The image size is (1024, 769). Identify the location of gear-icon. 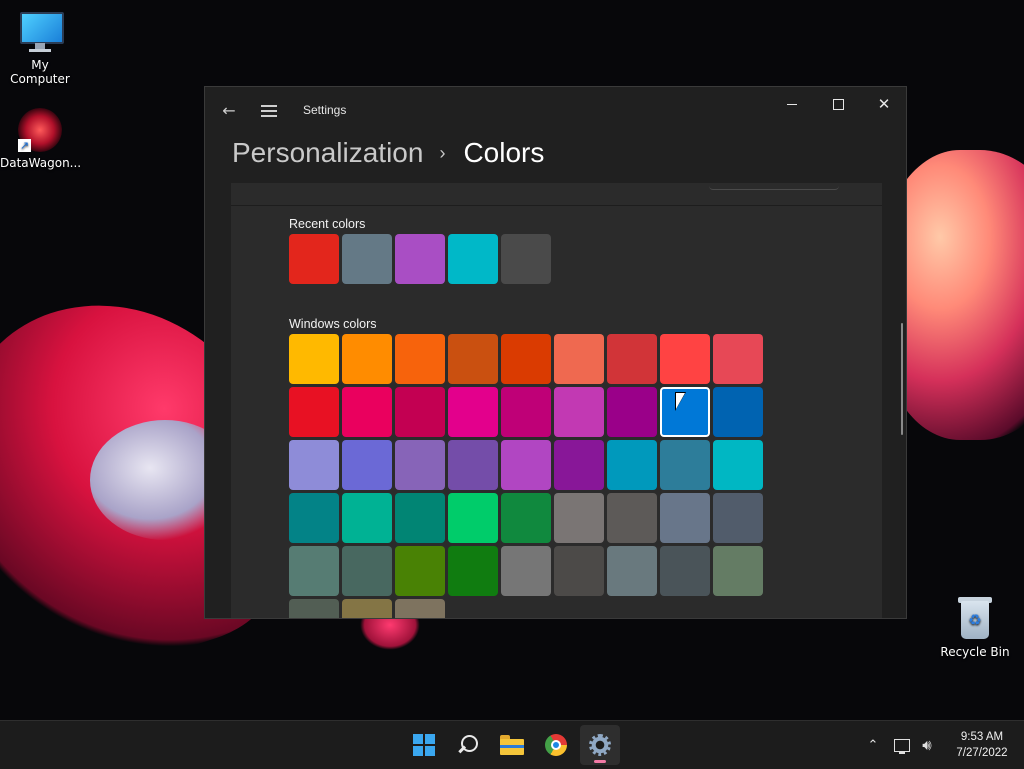
(600, 745).